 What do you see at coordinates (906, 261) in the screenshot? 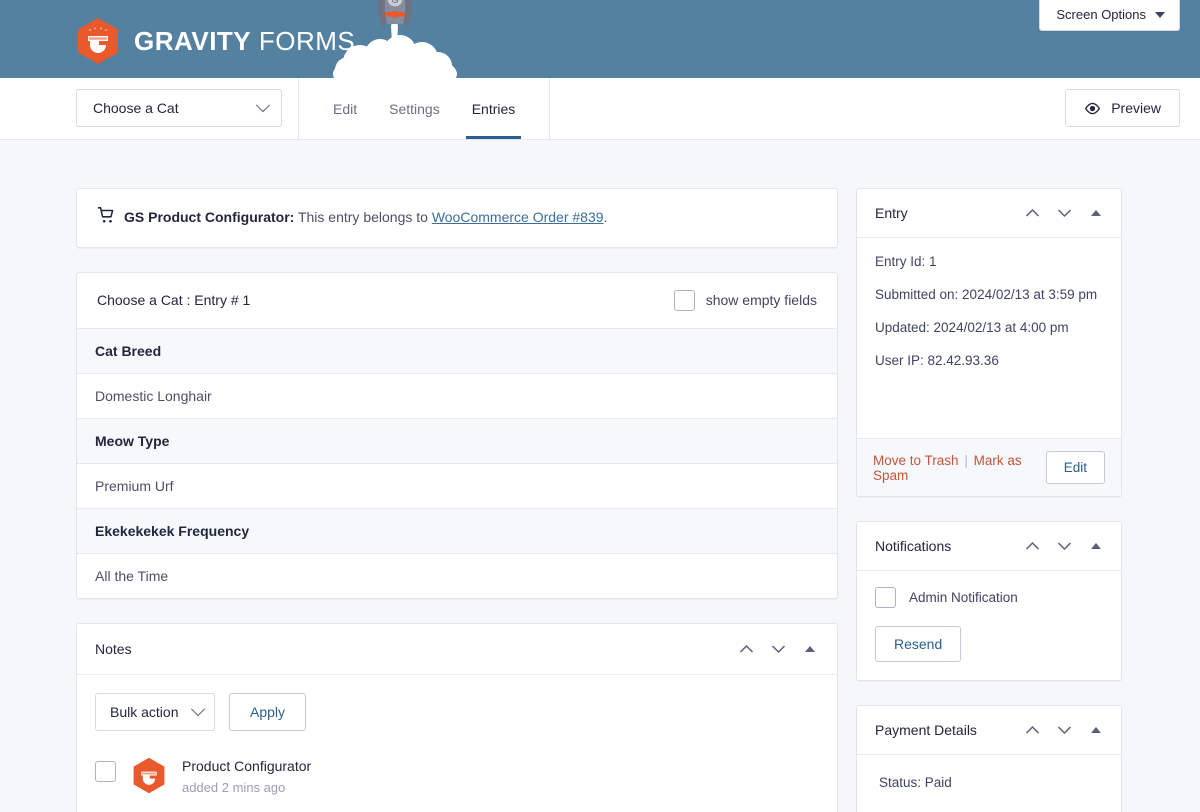
I see `entry-id-row: Entry Id: 1` at bounding box center [906, 261].